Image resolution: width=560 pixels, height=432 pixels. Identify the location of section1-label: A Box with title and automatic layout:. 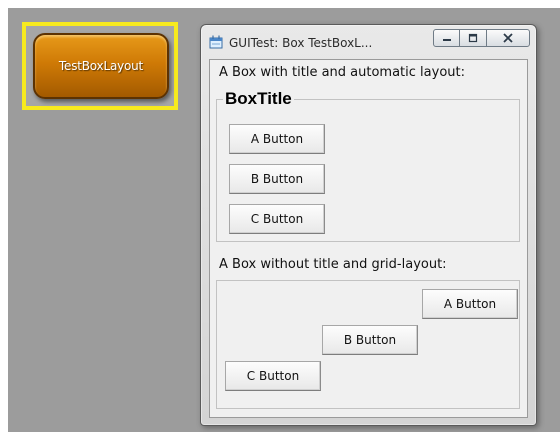
(342, 72).